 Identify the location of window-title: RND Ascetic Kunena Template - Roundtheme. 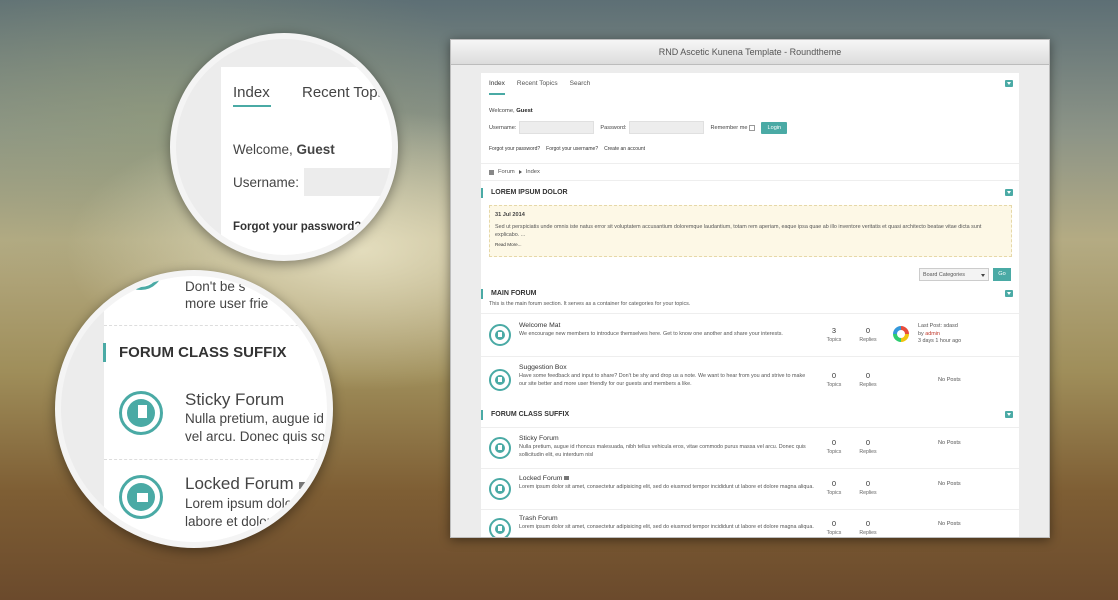
(750, 52).